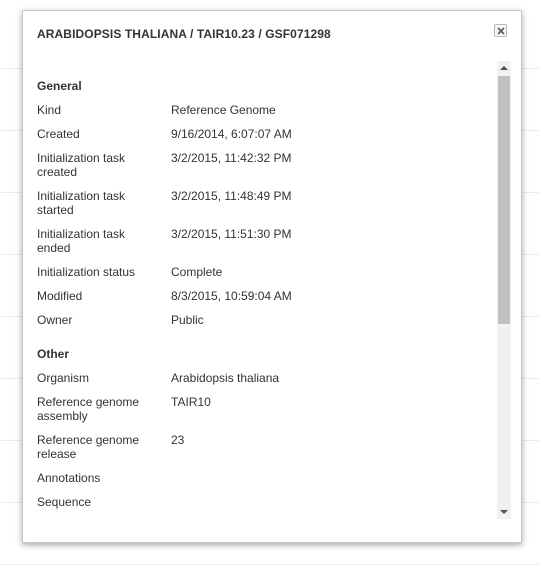 The width and height of the screenshot is (539, 569). I want to click on field-value-init-task-ended: 3/2/2015, 11:51:30 PM, so click(231, 234).